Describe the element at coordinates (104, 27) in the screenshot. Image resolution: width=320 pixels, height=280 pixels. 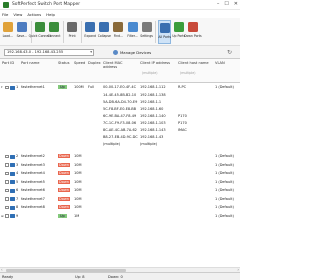
I see `collapse-icon` at that location.